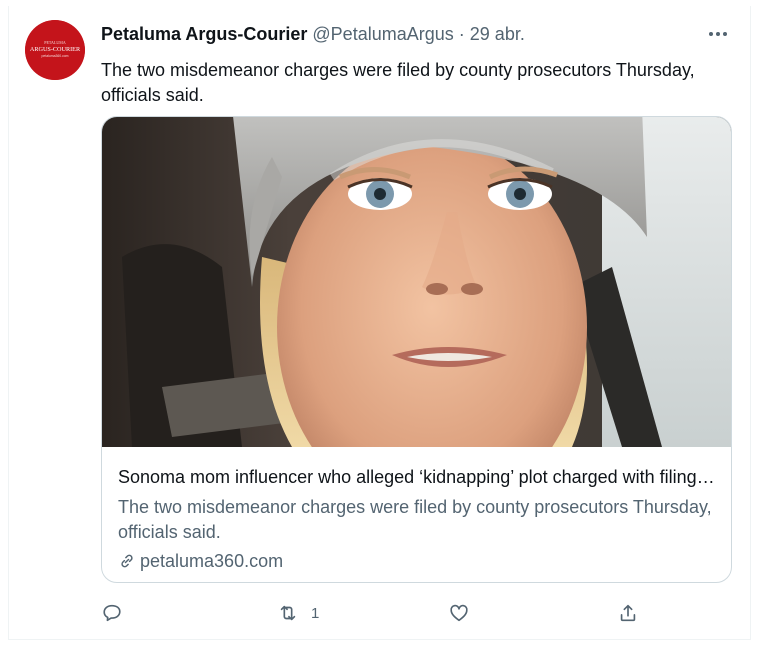 The image size is (759, 646). I want to click on reply-icon, so click(112, 613).